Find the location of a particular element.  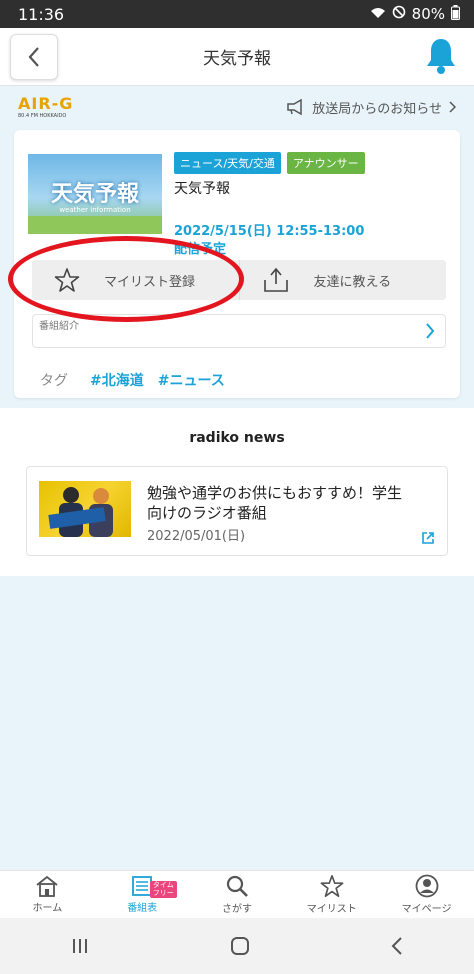

program-title: 天気予報 is located at coordinates (202, 189).